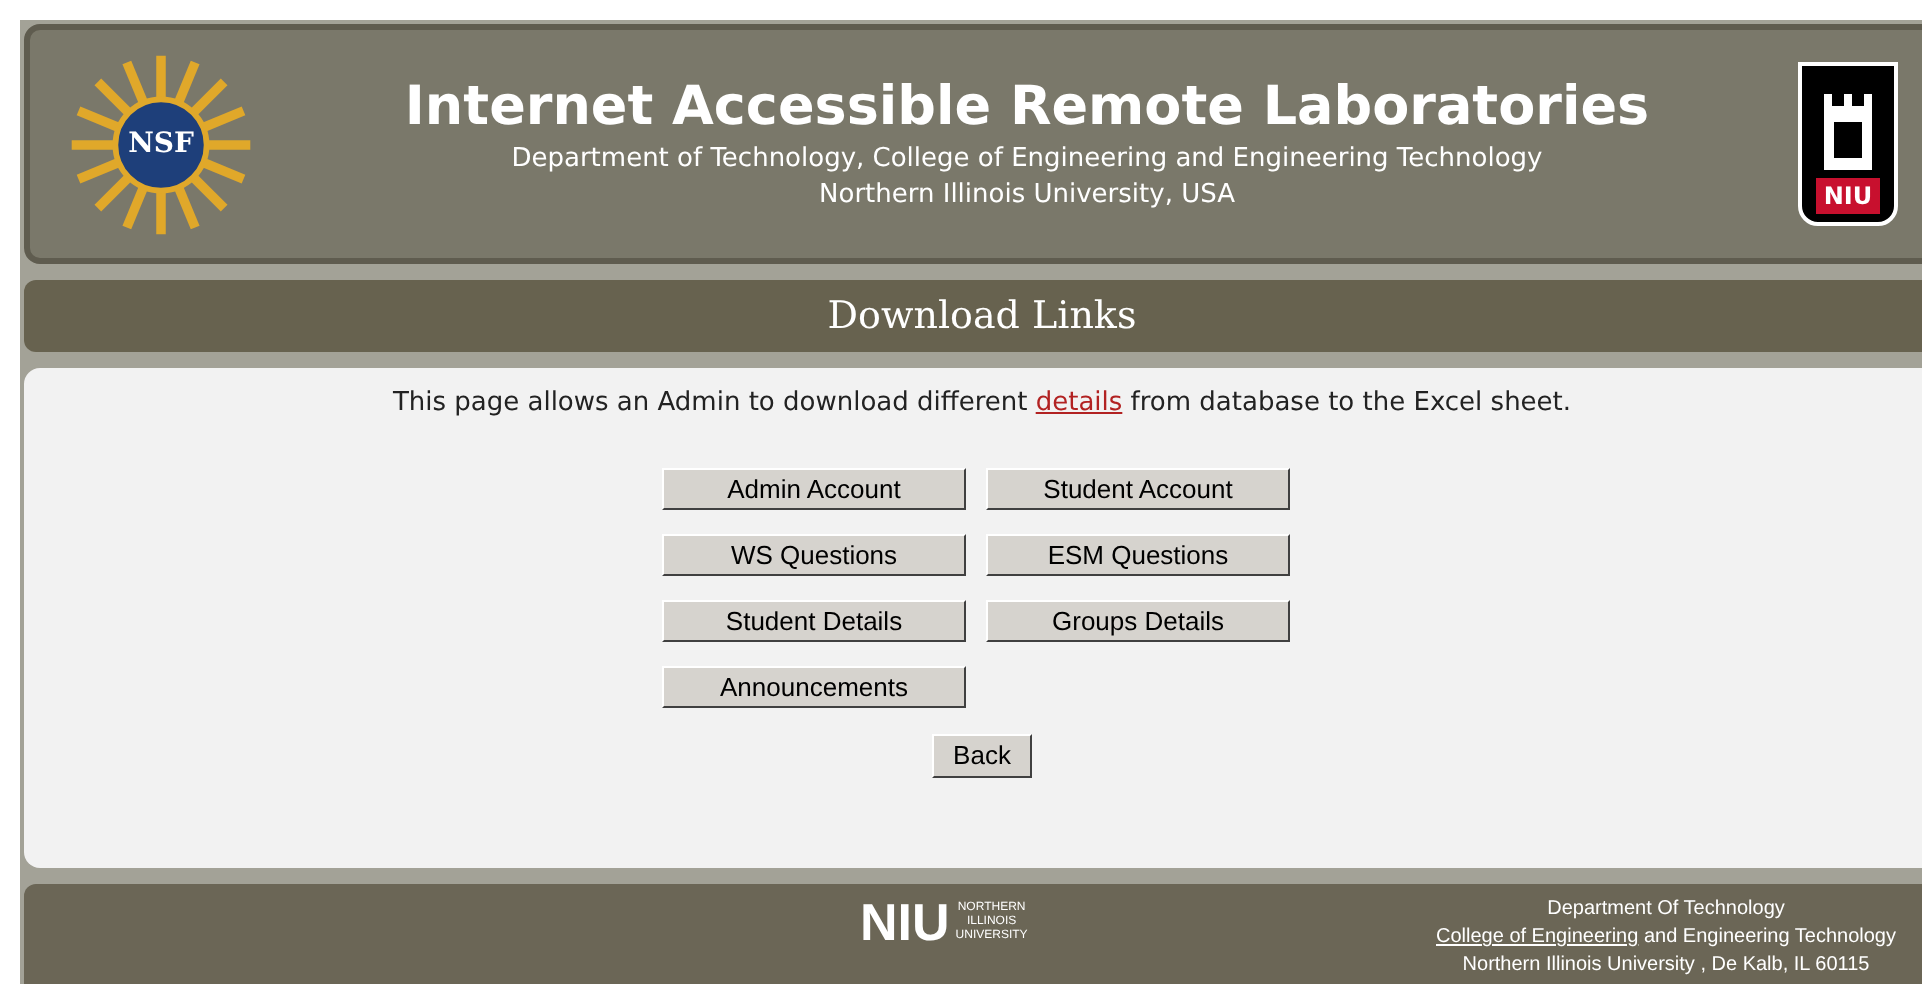 The height and width of the screenshot is (984, 1922). Describe the element at coordinates (814, 620) in the screenshot. I see `download-button: Student Details` at that location.